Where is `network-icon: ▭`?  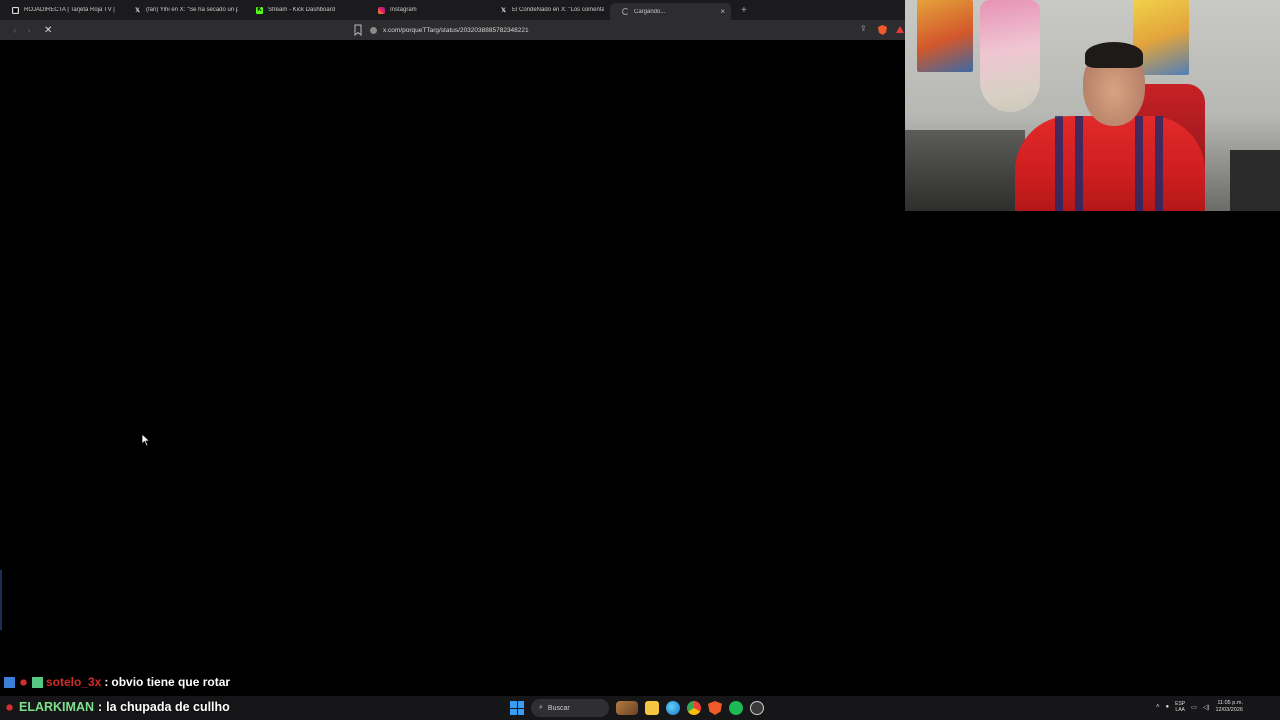 network-icon: ▭ is located at coordinates (1194, 707).